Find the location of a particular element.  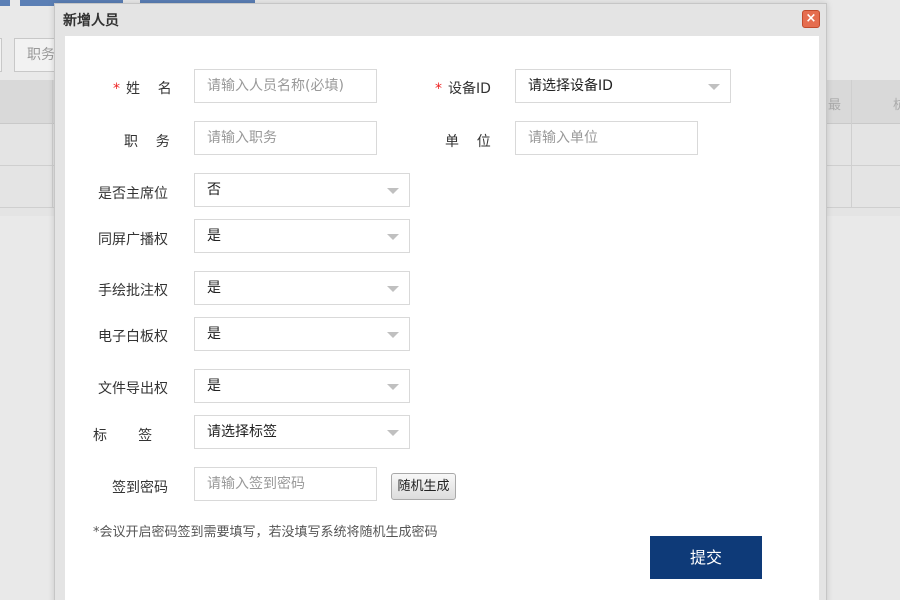

hand-annotation-label: 手绘批注权 is located at coordinates (133, 291).